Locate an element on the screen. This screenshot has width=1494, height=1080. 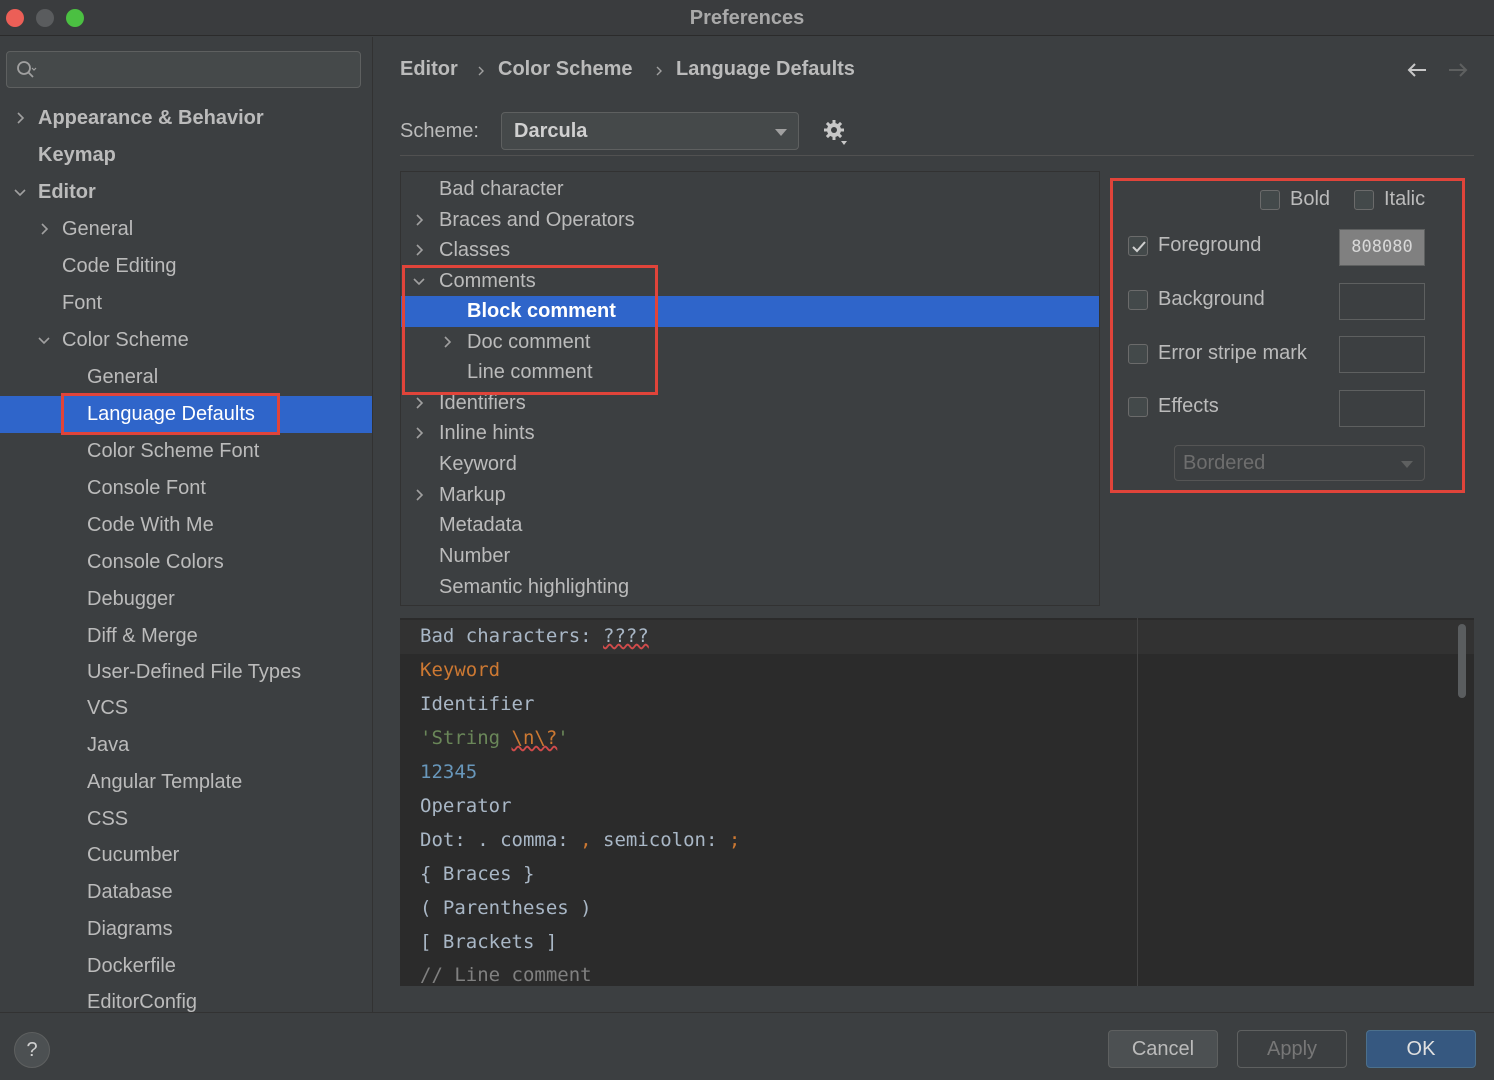
sidebar-item-label: General is located at coordinates (98, 229).